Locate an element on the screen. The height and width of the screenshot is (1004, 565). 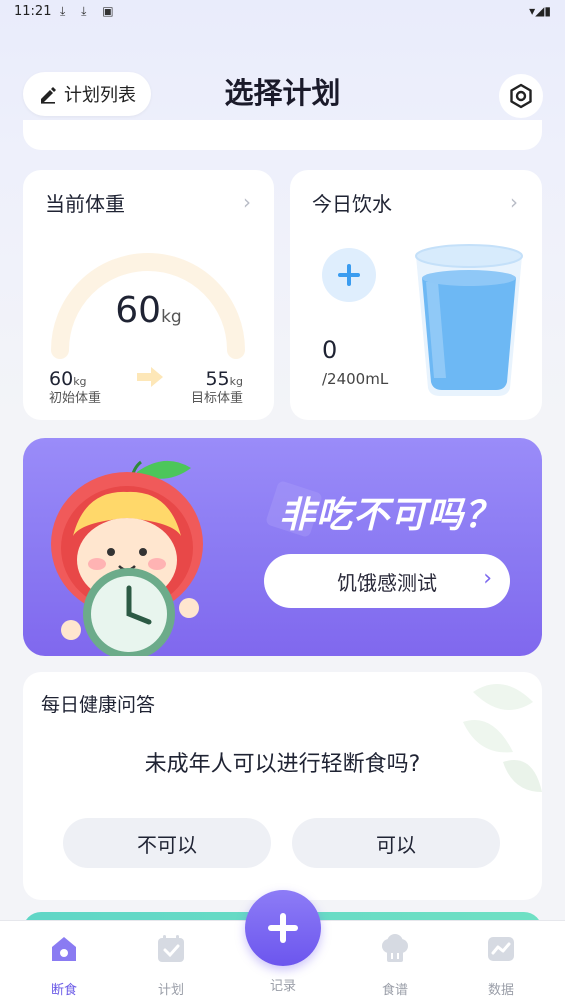
qa-question: 未成年人可以进行轻断食吗? is located at coordinates (282, 764).